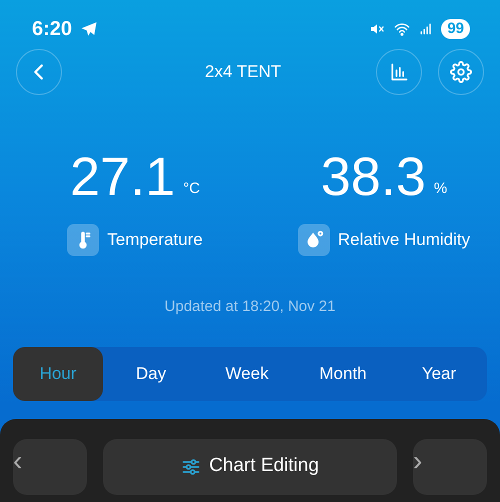 This screenshot has width=500, height=502. I want to click on chart-button, so click(399, 72).